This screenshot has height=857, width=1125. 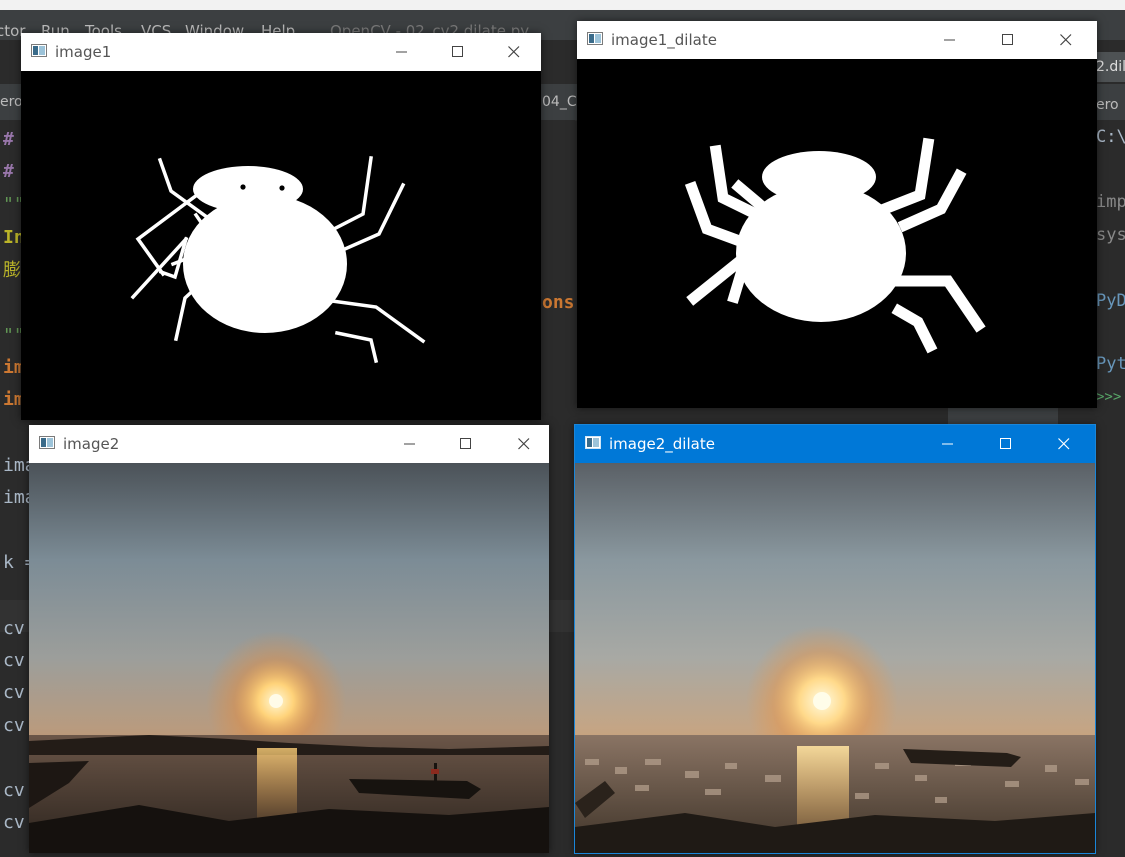 I want to click on window-titlebar: image1, so click(x=281, y=52).